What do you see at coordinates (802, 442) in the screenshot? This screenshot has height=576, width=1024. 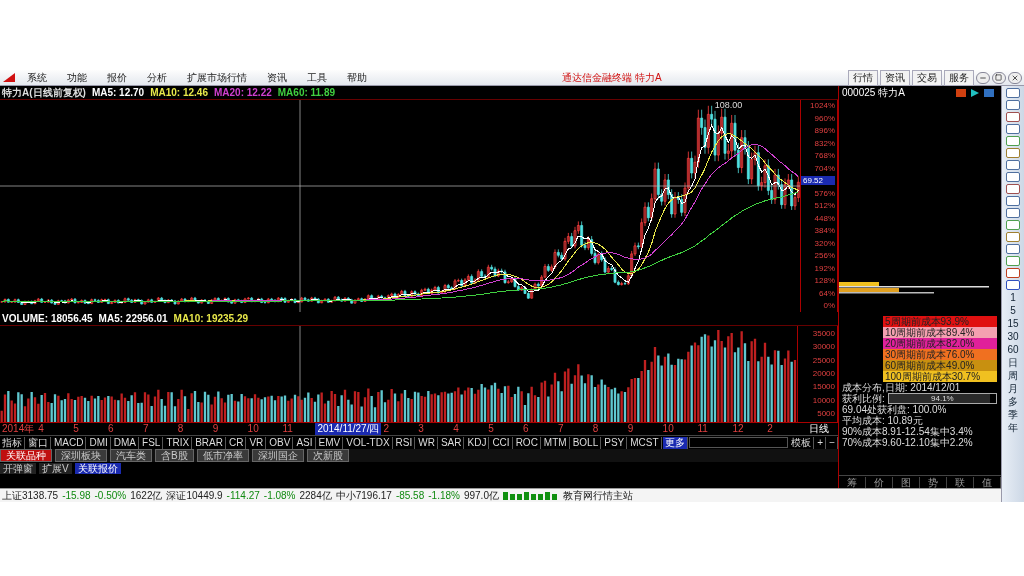 I see `template-button: 模板` at bounding box center [802, 442].